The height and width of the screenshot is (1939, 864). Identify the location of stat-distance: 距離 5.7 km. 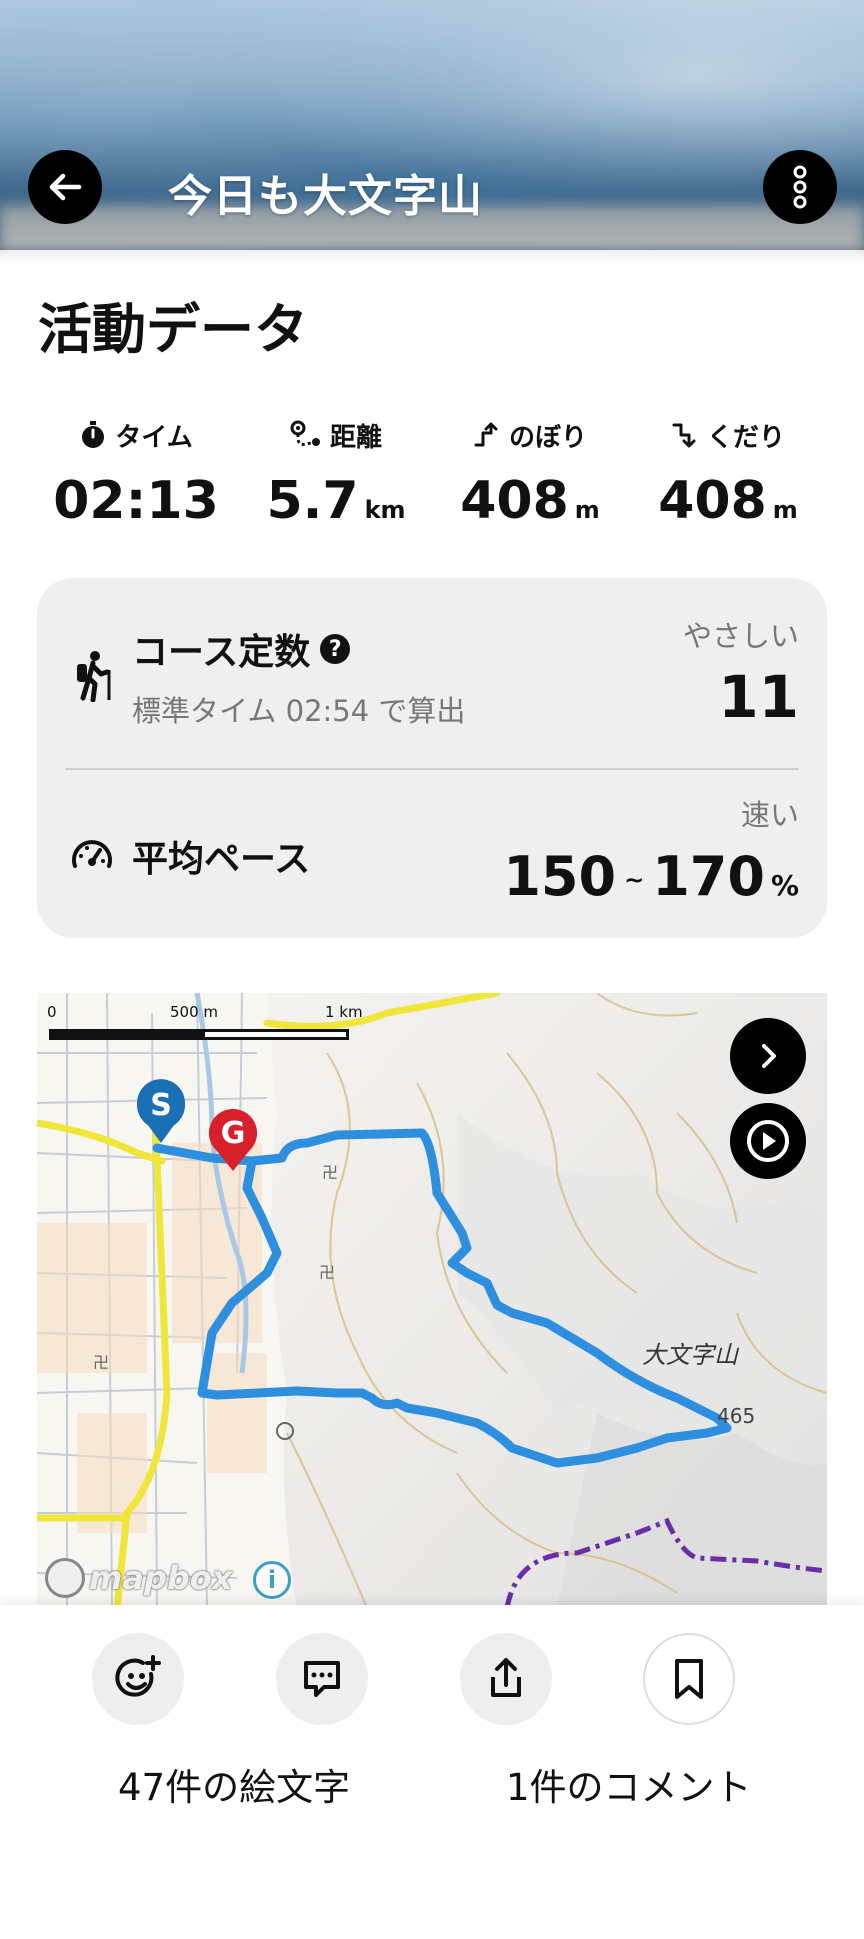
(336, 473).